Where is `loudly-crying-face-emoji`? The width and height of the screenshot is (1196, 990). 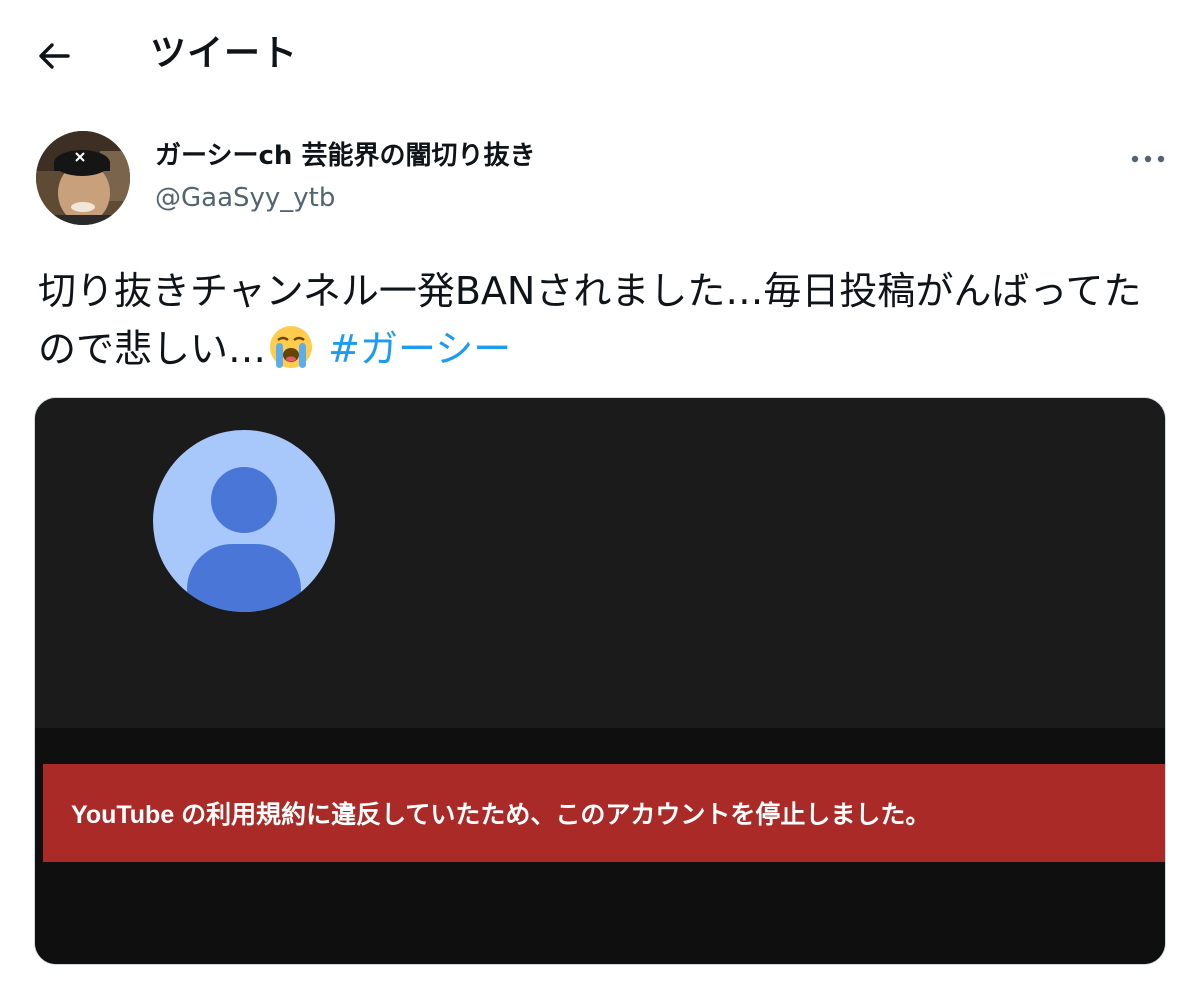 loudly-crying-face-emoji is located at coordinates (291, 347).